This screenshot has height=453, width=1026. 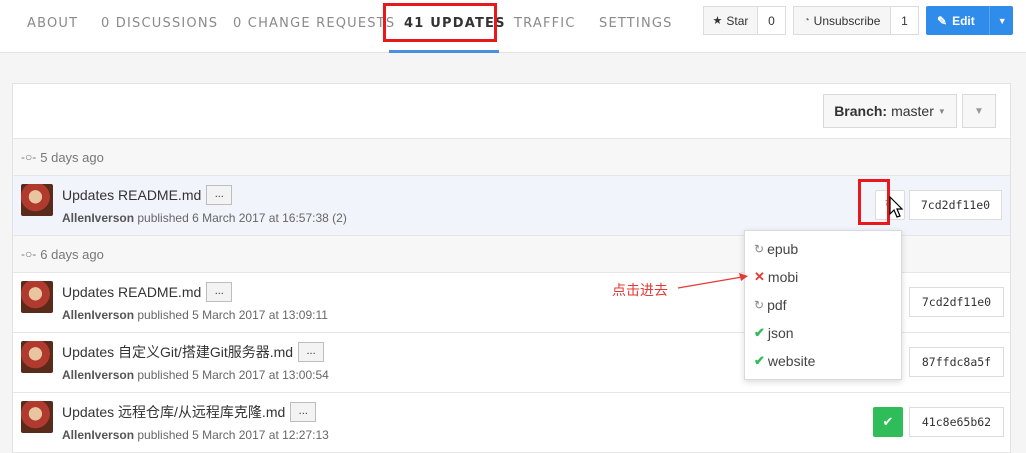 I want to click on build-success-button: ✔, so click(x=888, y=422).